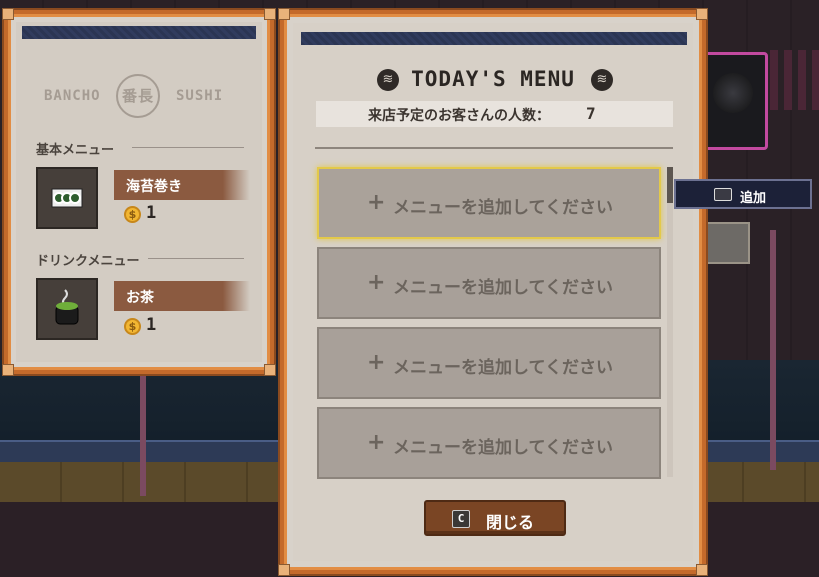 This screenshot has width=819, height=577. What do you see at coordinates (75, 150) in the screenshot?
I see `basic-menu-title: 基本メニュー` at bounding box center [75, 150].